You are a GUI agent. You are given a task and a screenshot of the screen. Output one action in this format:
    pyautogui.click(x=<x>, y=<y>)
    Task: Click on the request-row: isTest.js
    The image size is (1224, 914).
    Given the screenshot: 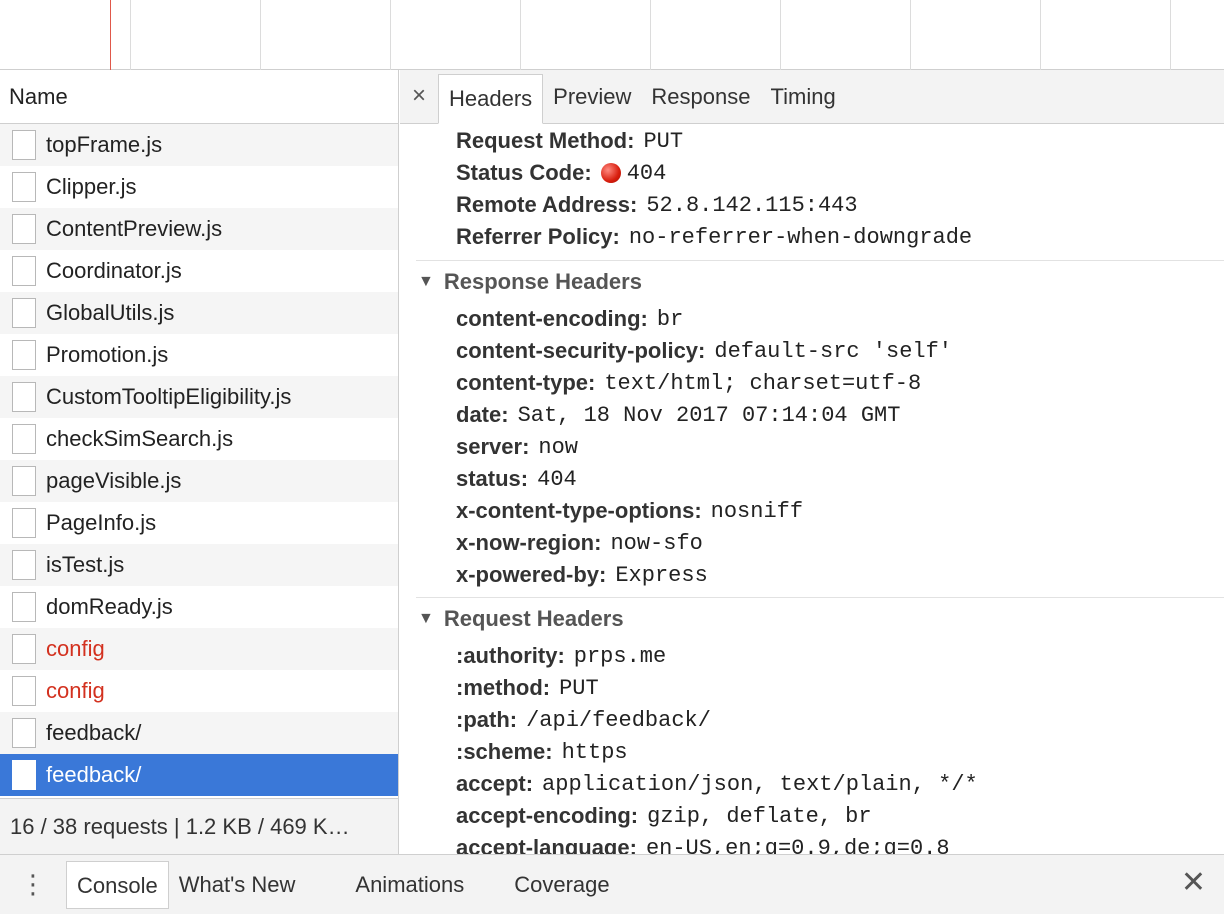 What is the action you would take?
    pyautogui.click(x=199, y=565)
    